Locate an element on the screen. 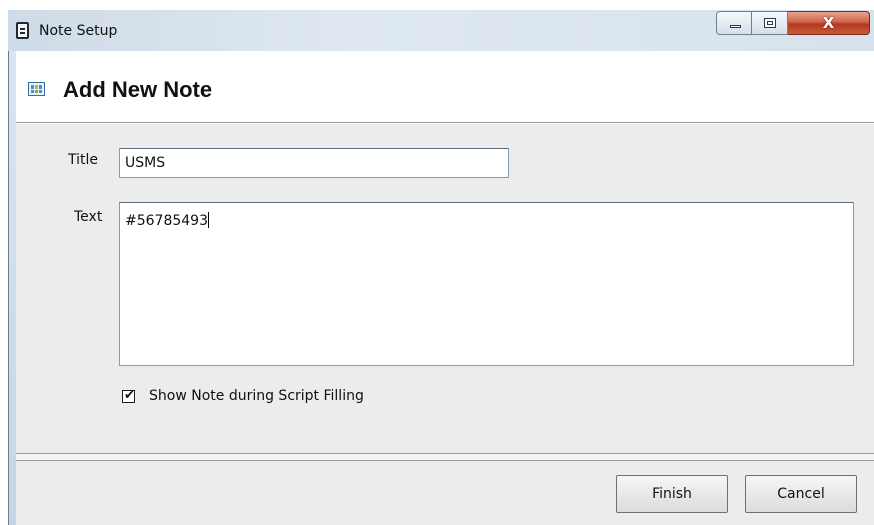 The width and height of the screenshot is (874, 525). checkmark-icon: ✔ is located at coordinates (129, 395).